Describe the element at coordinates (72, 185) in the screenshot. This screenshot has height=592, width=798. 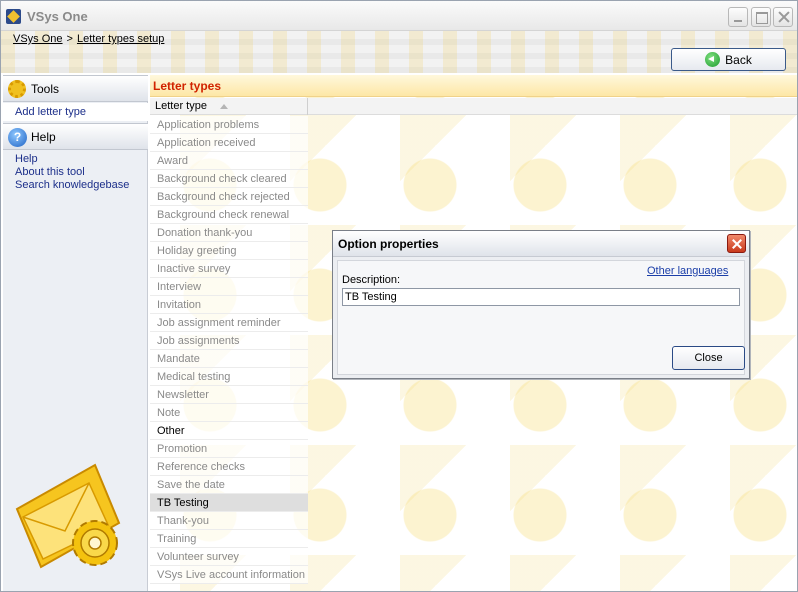
I see `sidebar-item-search-knowledgebase: Search knowledgebase` at that location.